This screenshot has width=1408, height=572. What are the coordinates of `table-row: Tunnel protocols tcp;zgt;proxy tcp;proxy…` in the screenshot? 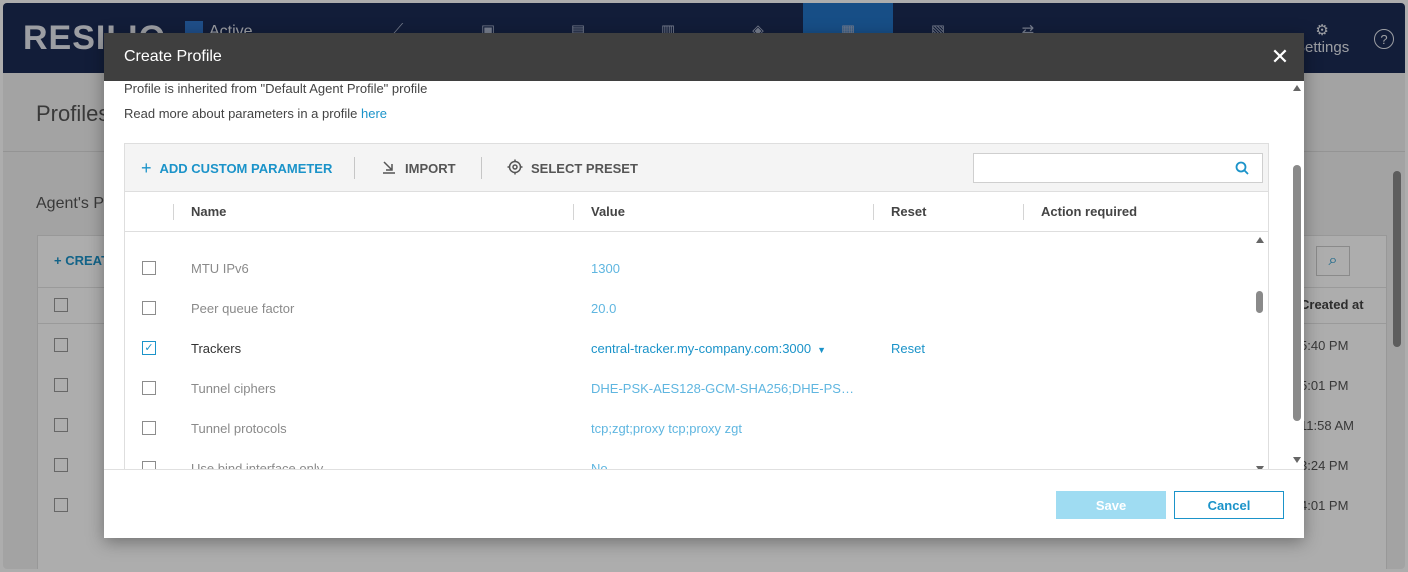 It's located at (689, 433).